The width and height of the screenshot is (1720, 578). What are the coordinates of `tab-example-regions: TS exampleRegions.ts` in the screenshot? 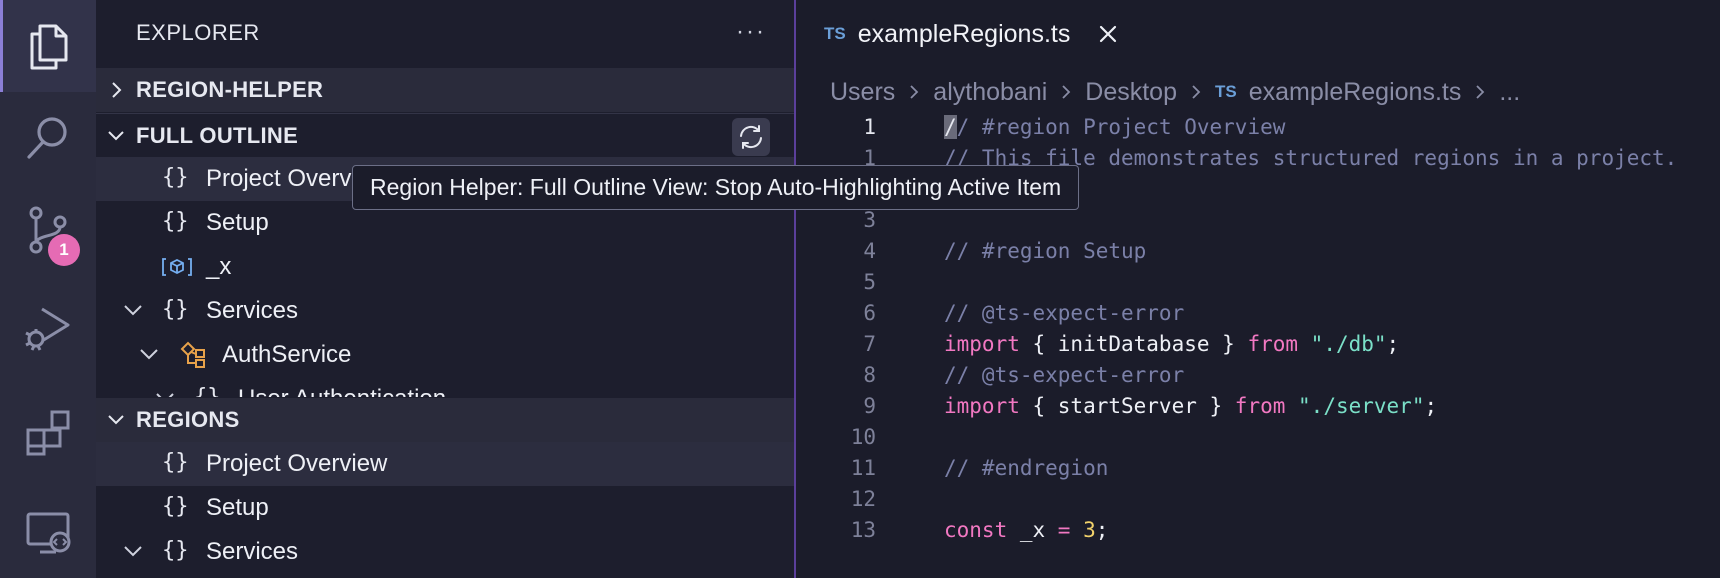 It's located at (978, 34).